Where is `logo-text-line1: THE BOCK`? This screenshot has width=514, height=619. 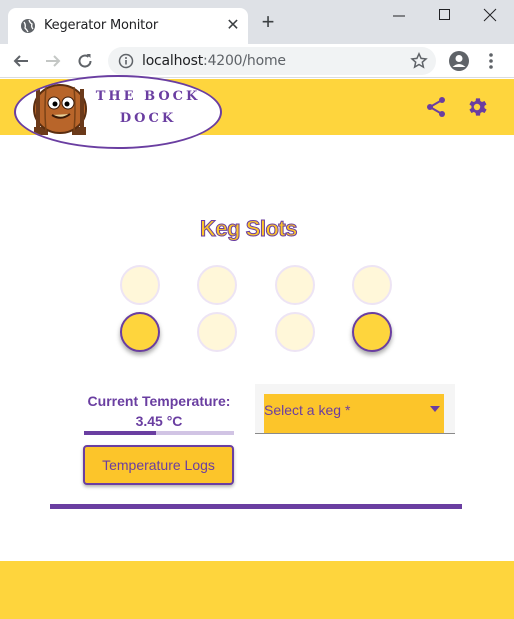
logo-text-line1: THE BOCK is located at coordinates (148, 96).